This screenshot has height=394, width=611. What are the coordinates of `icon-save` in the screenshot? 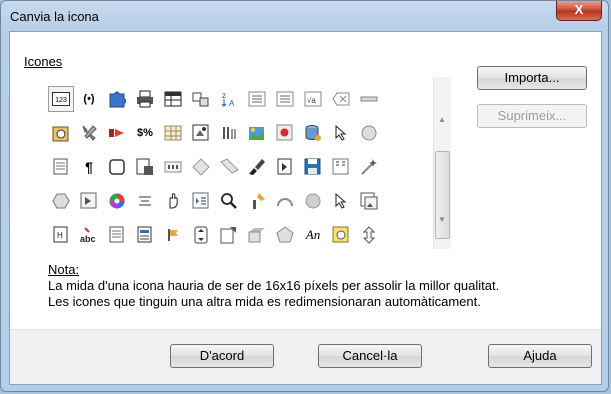 It's located at (313, 167).